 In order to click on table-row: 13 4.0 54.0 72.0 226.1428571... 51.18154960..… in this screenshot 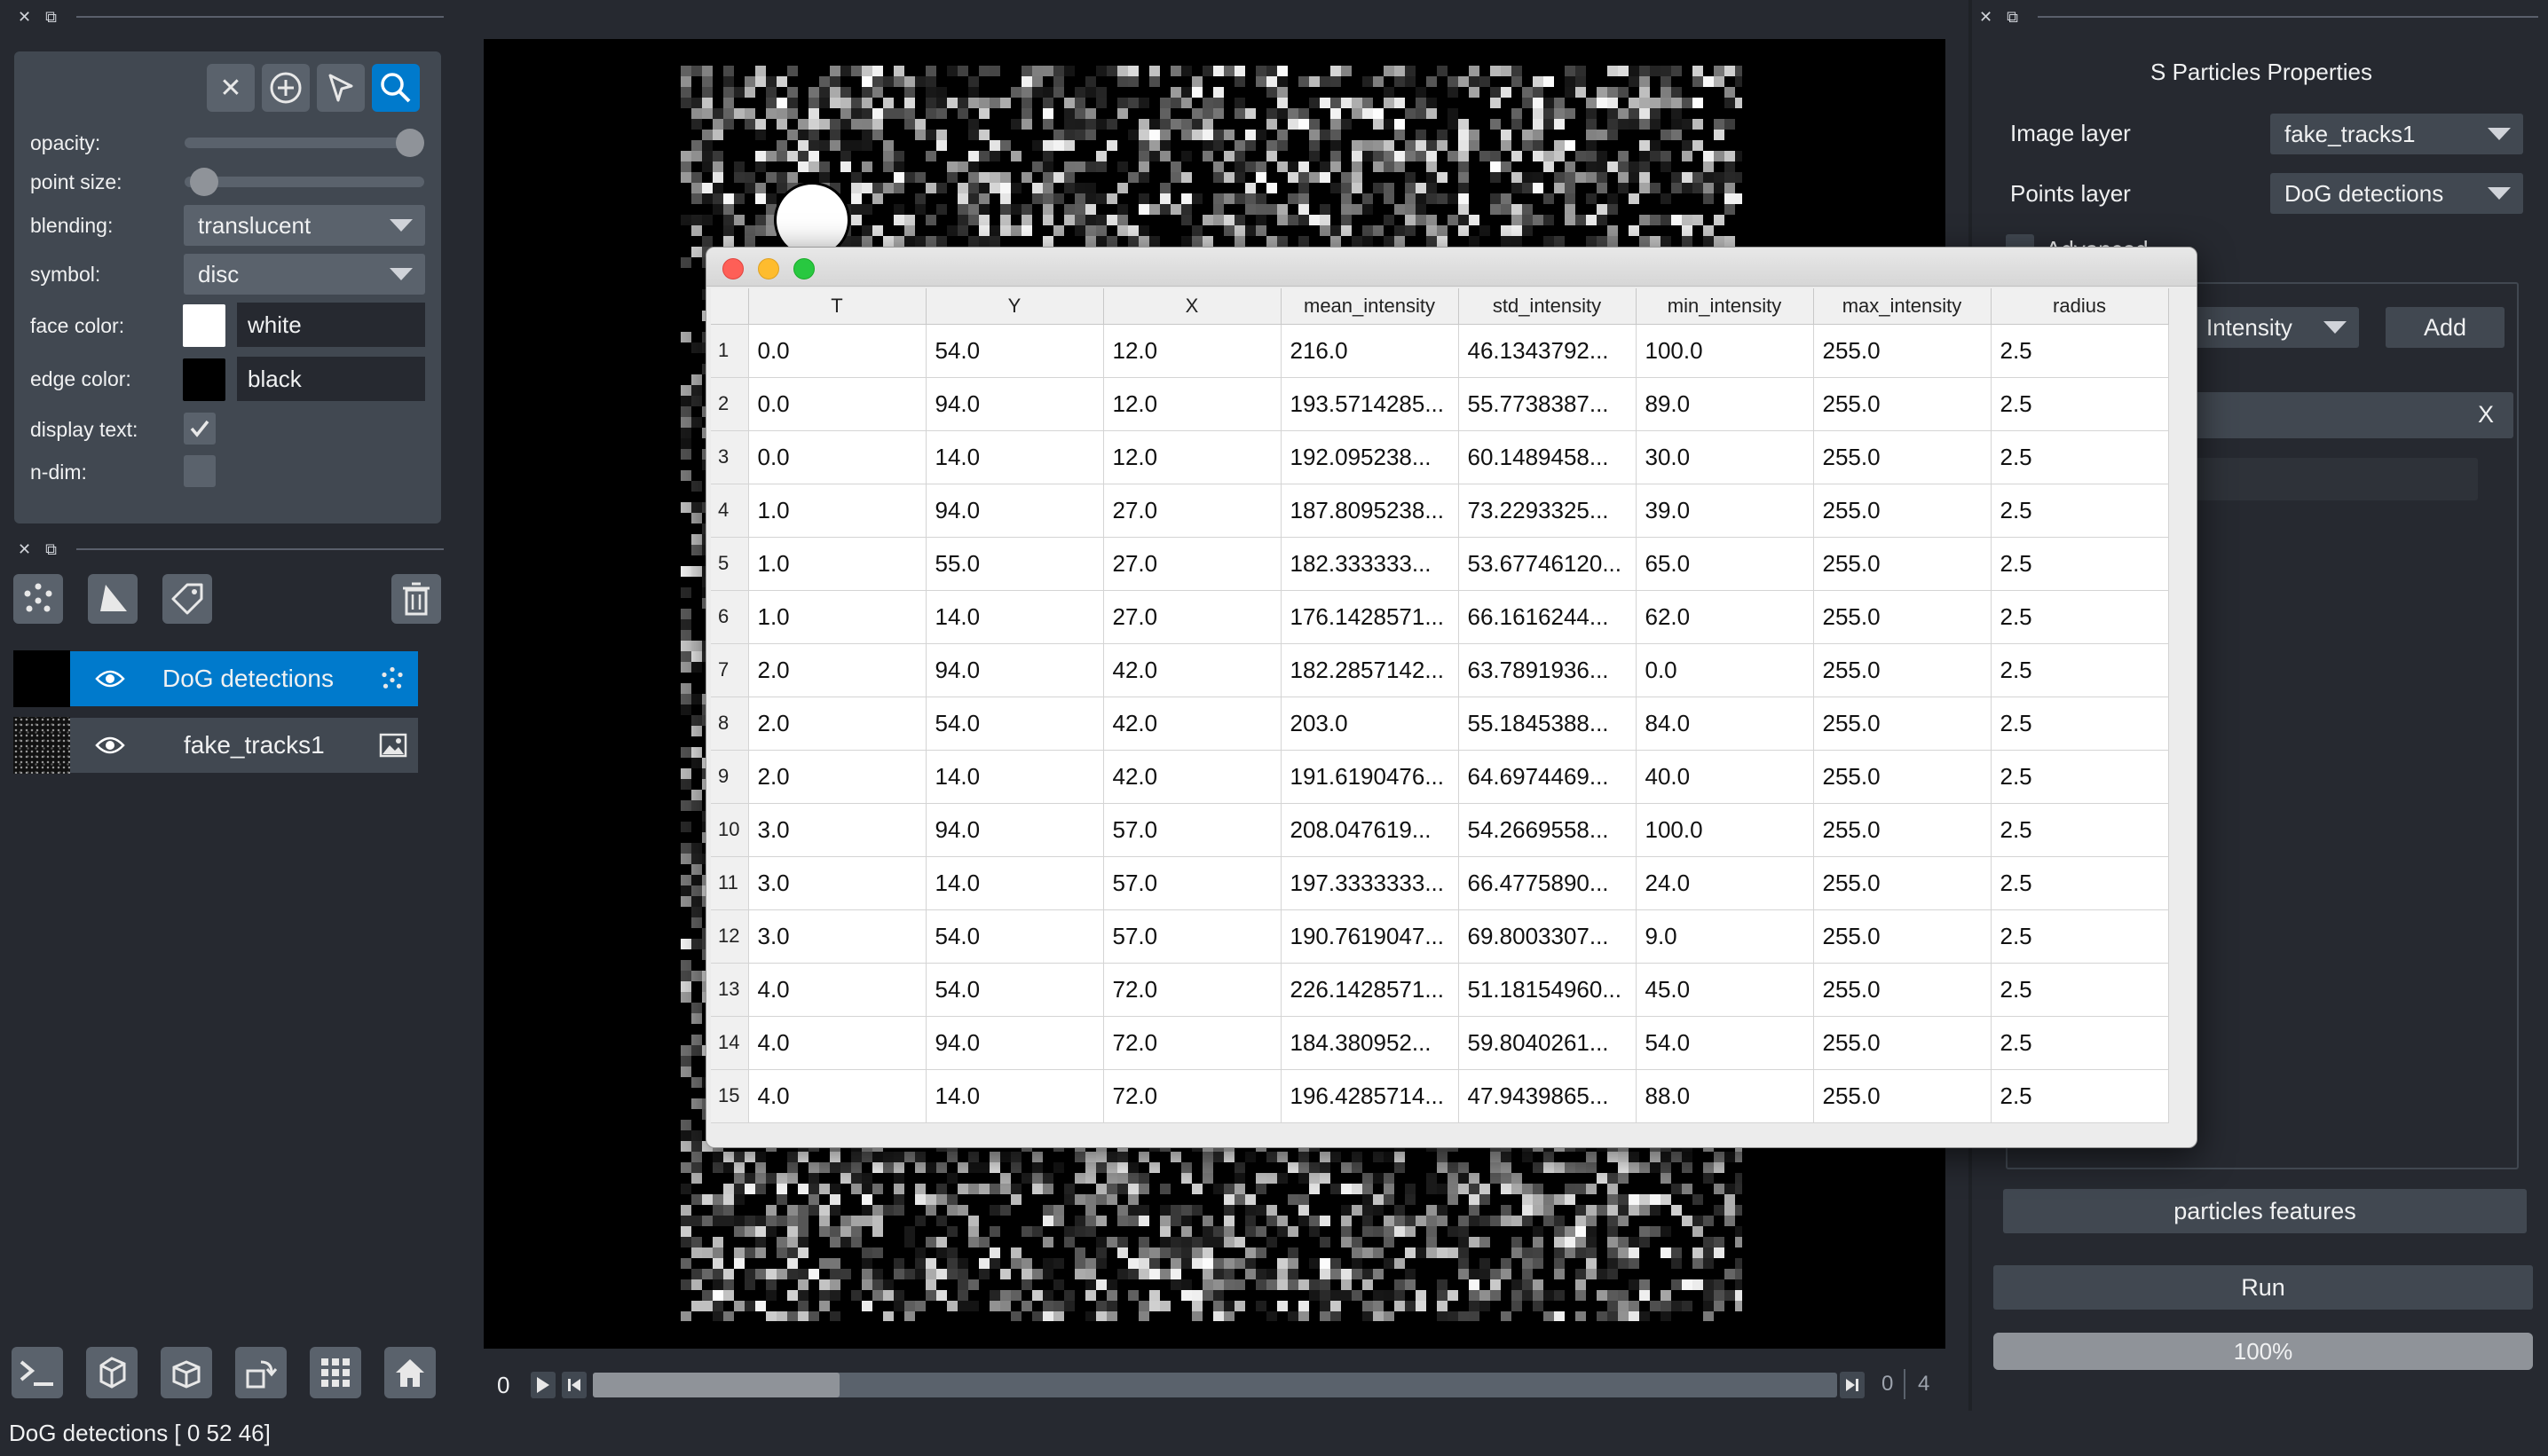, I will do `click(1440, 990)`.